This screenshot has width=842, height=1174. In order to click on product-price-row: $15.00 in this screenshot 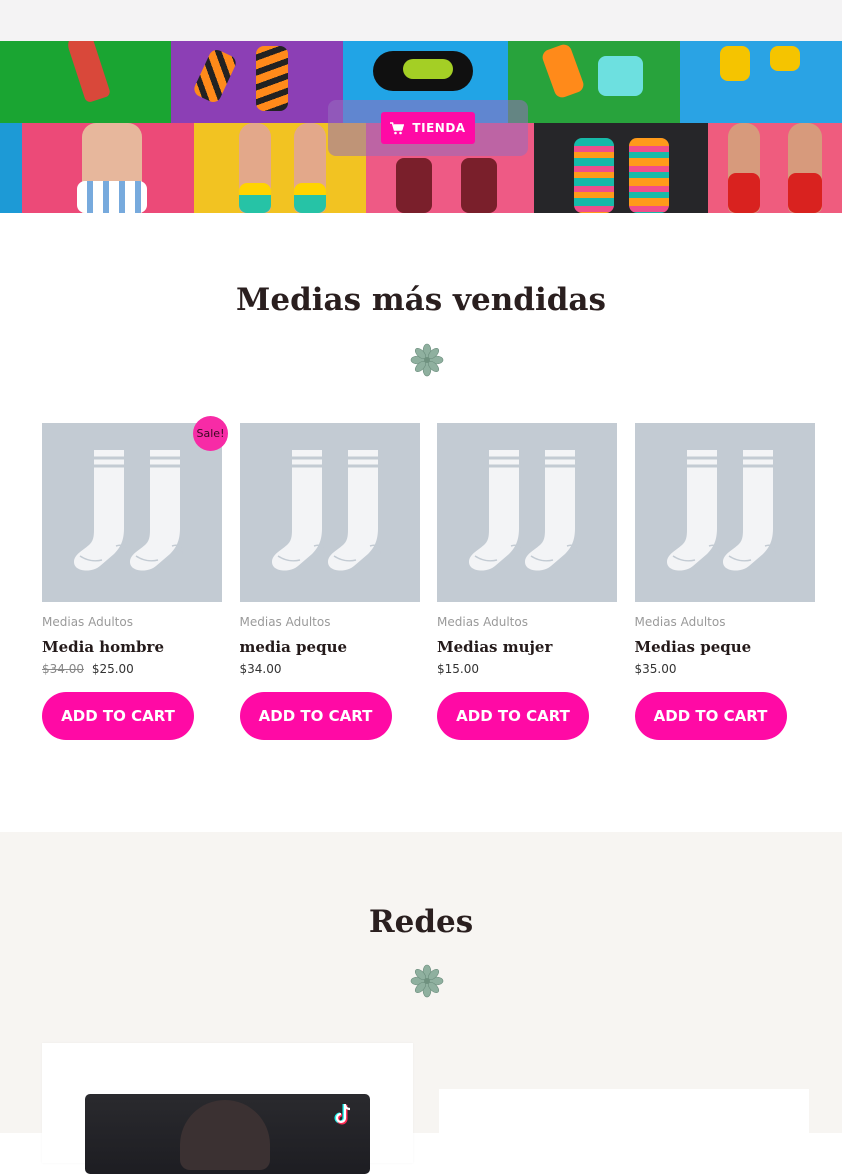, I will do `click(527, 670)`.